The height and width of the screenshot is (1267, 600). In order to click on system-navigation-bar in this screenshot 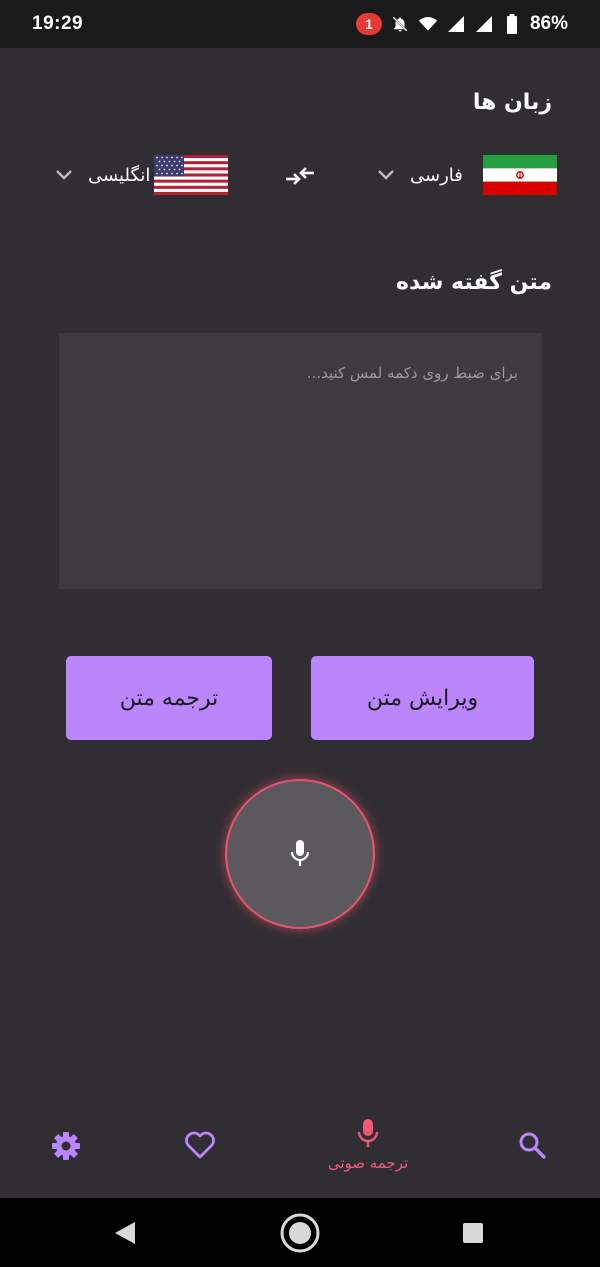, I will do `click(300, 1232)`.